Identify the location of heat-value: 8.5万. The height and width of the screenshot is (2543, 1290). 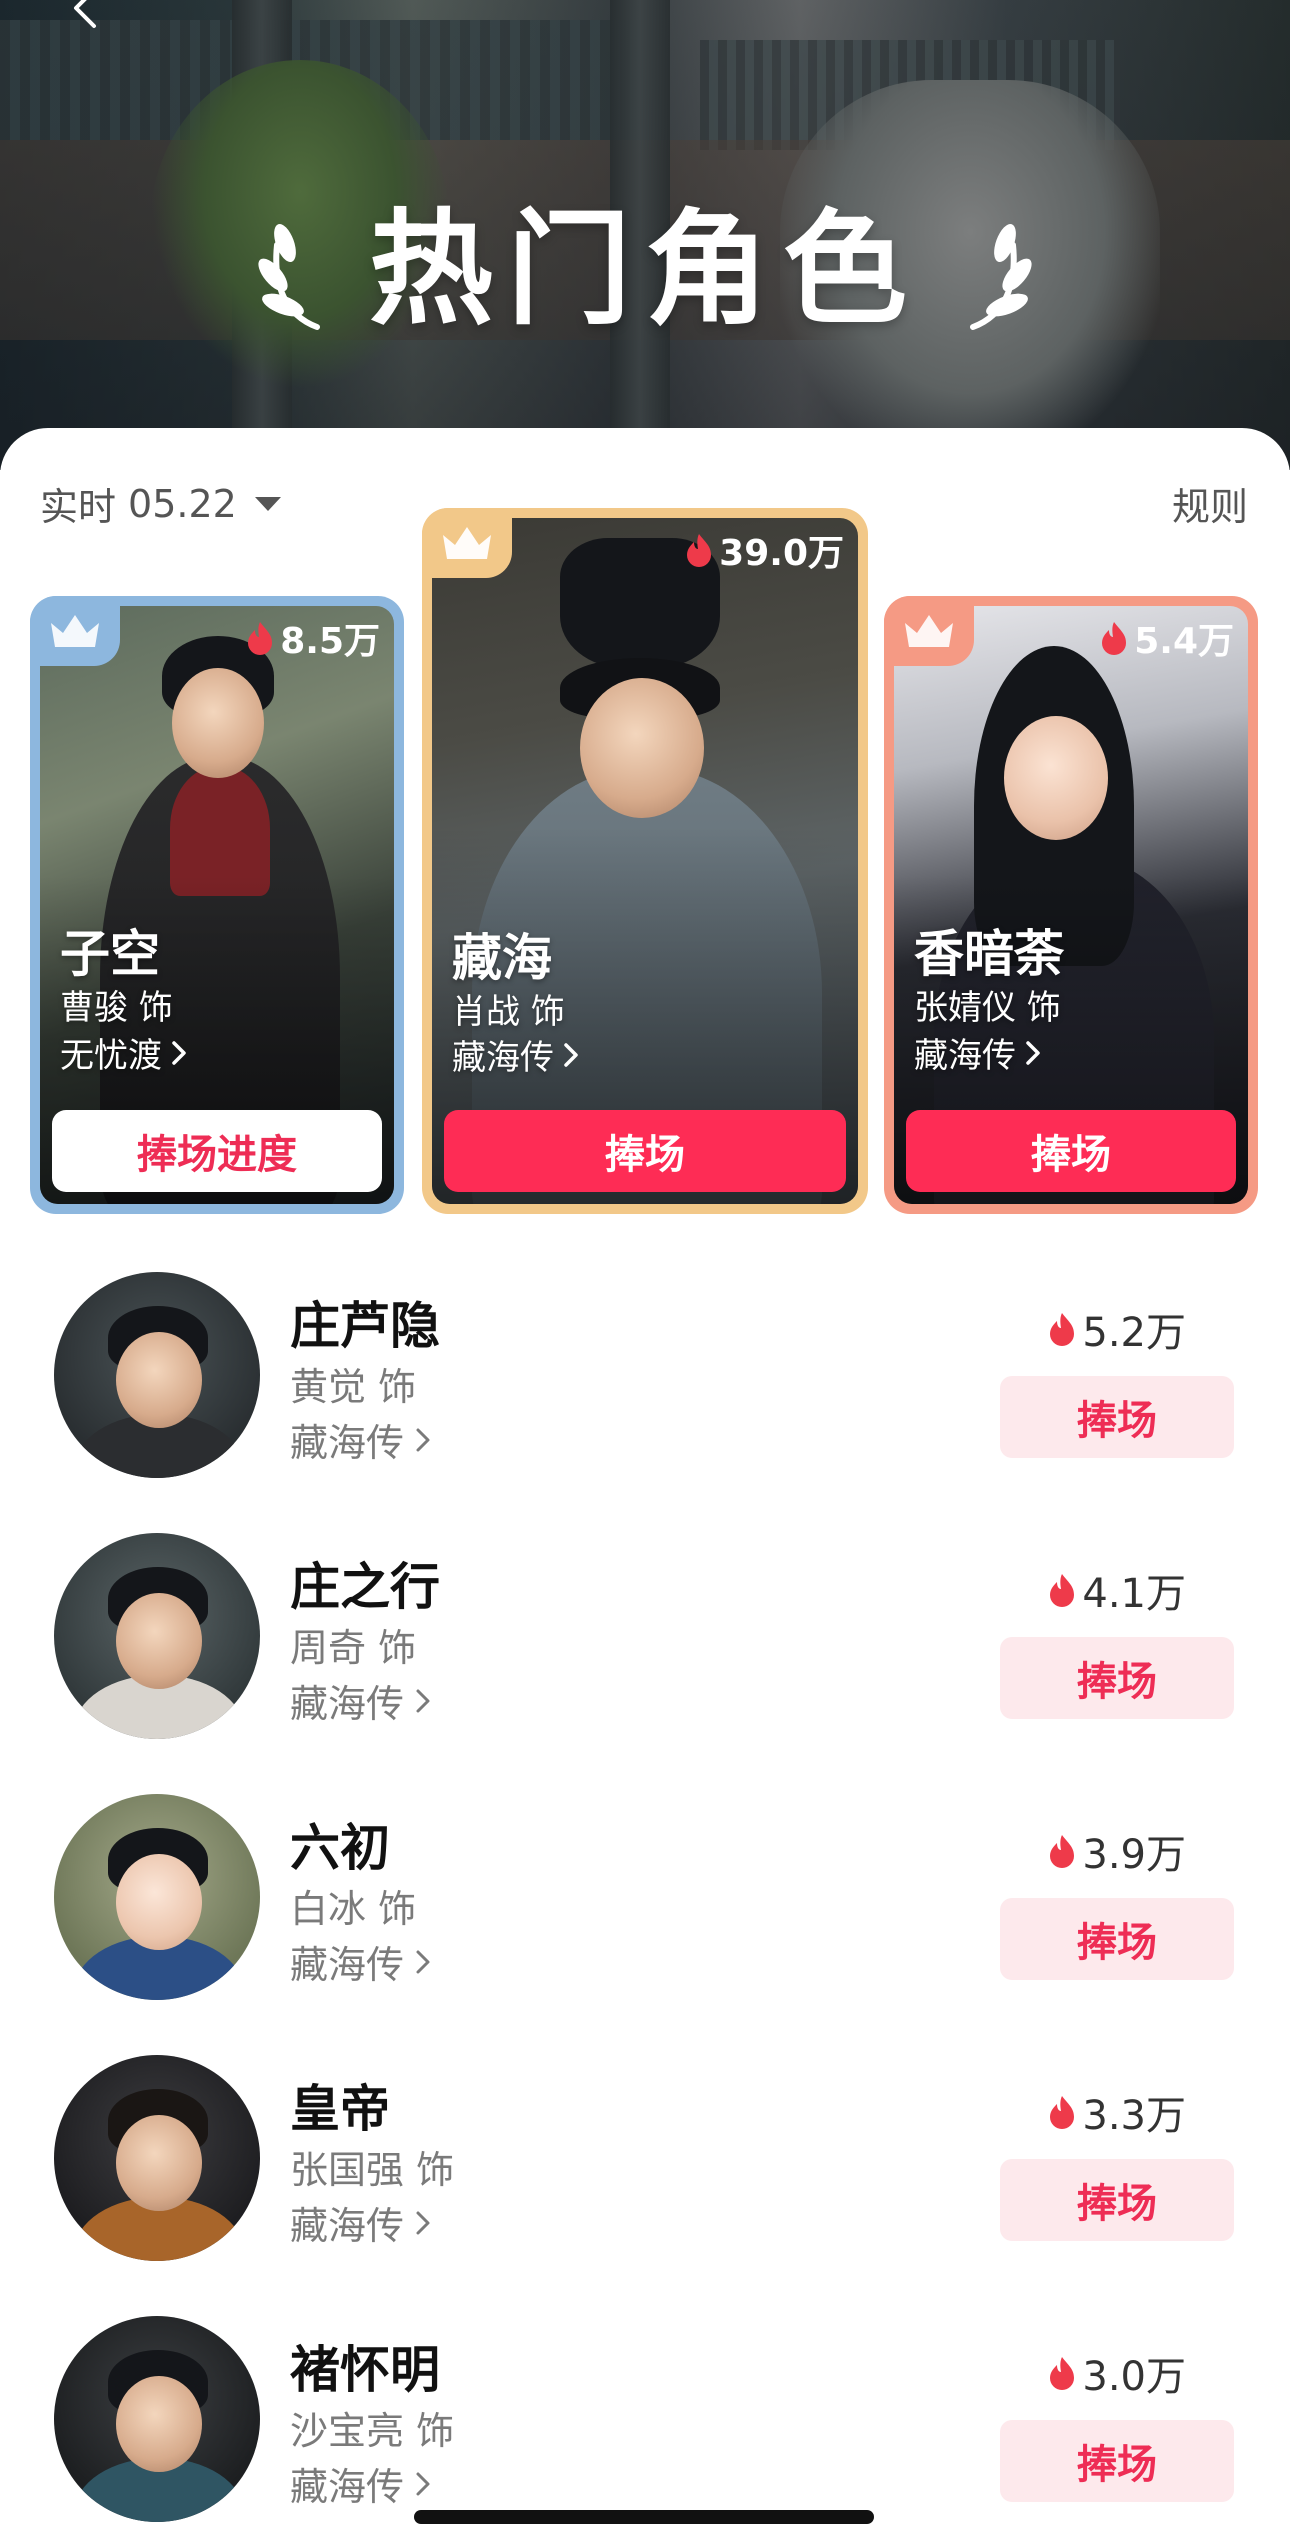
(330, 641).